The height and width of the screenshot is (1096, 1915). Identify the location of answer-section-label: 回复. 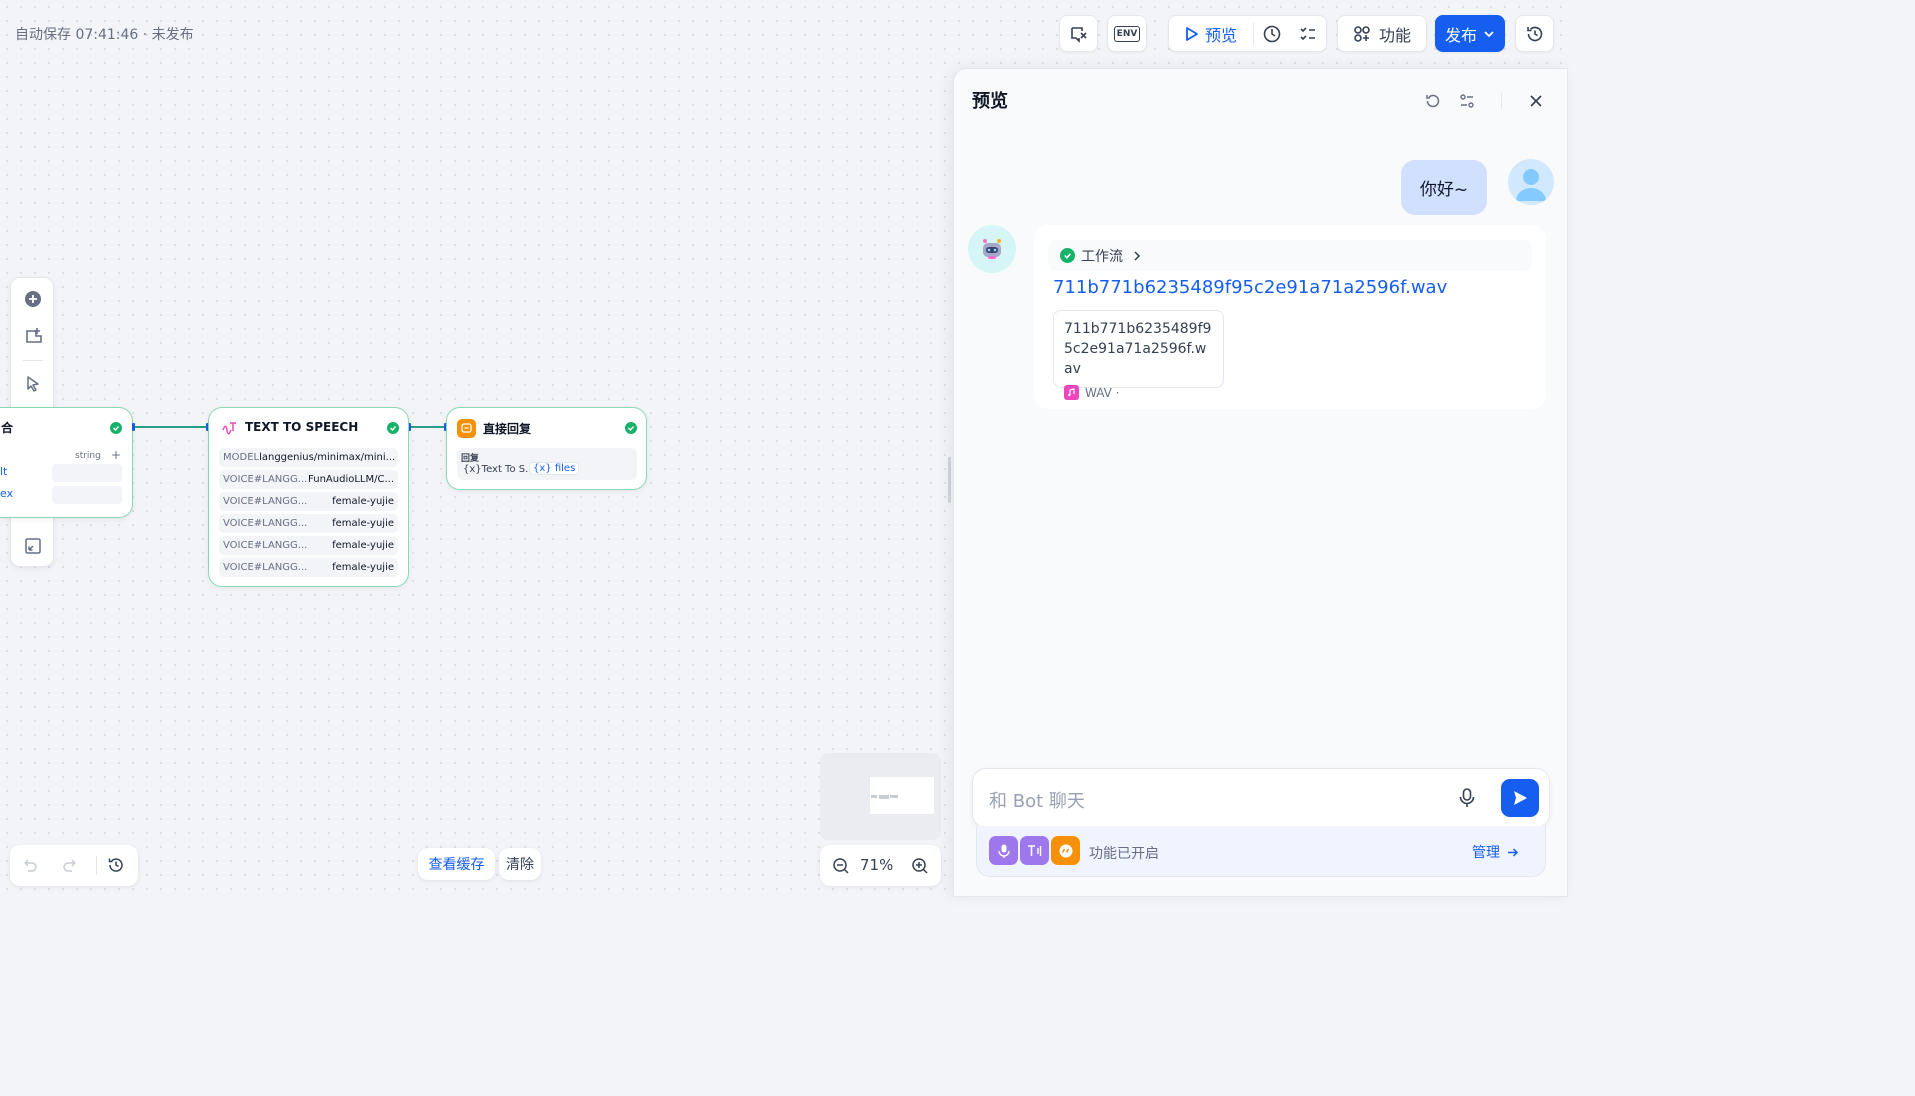
(470, 459).